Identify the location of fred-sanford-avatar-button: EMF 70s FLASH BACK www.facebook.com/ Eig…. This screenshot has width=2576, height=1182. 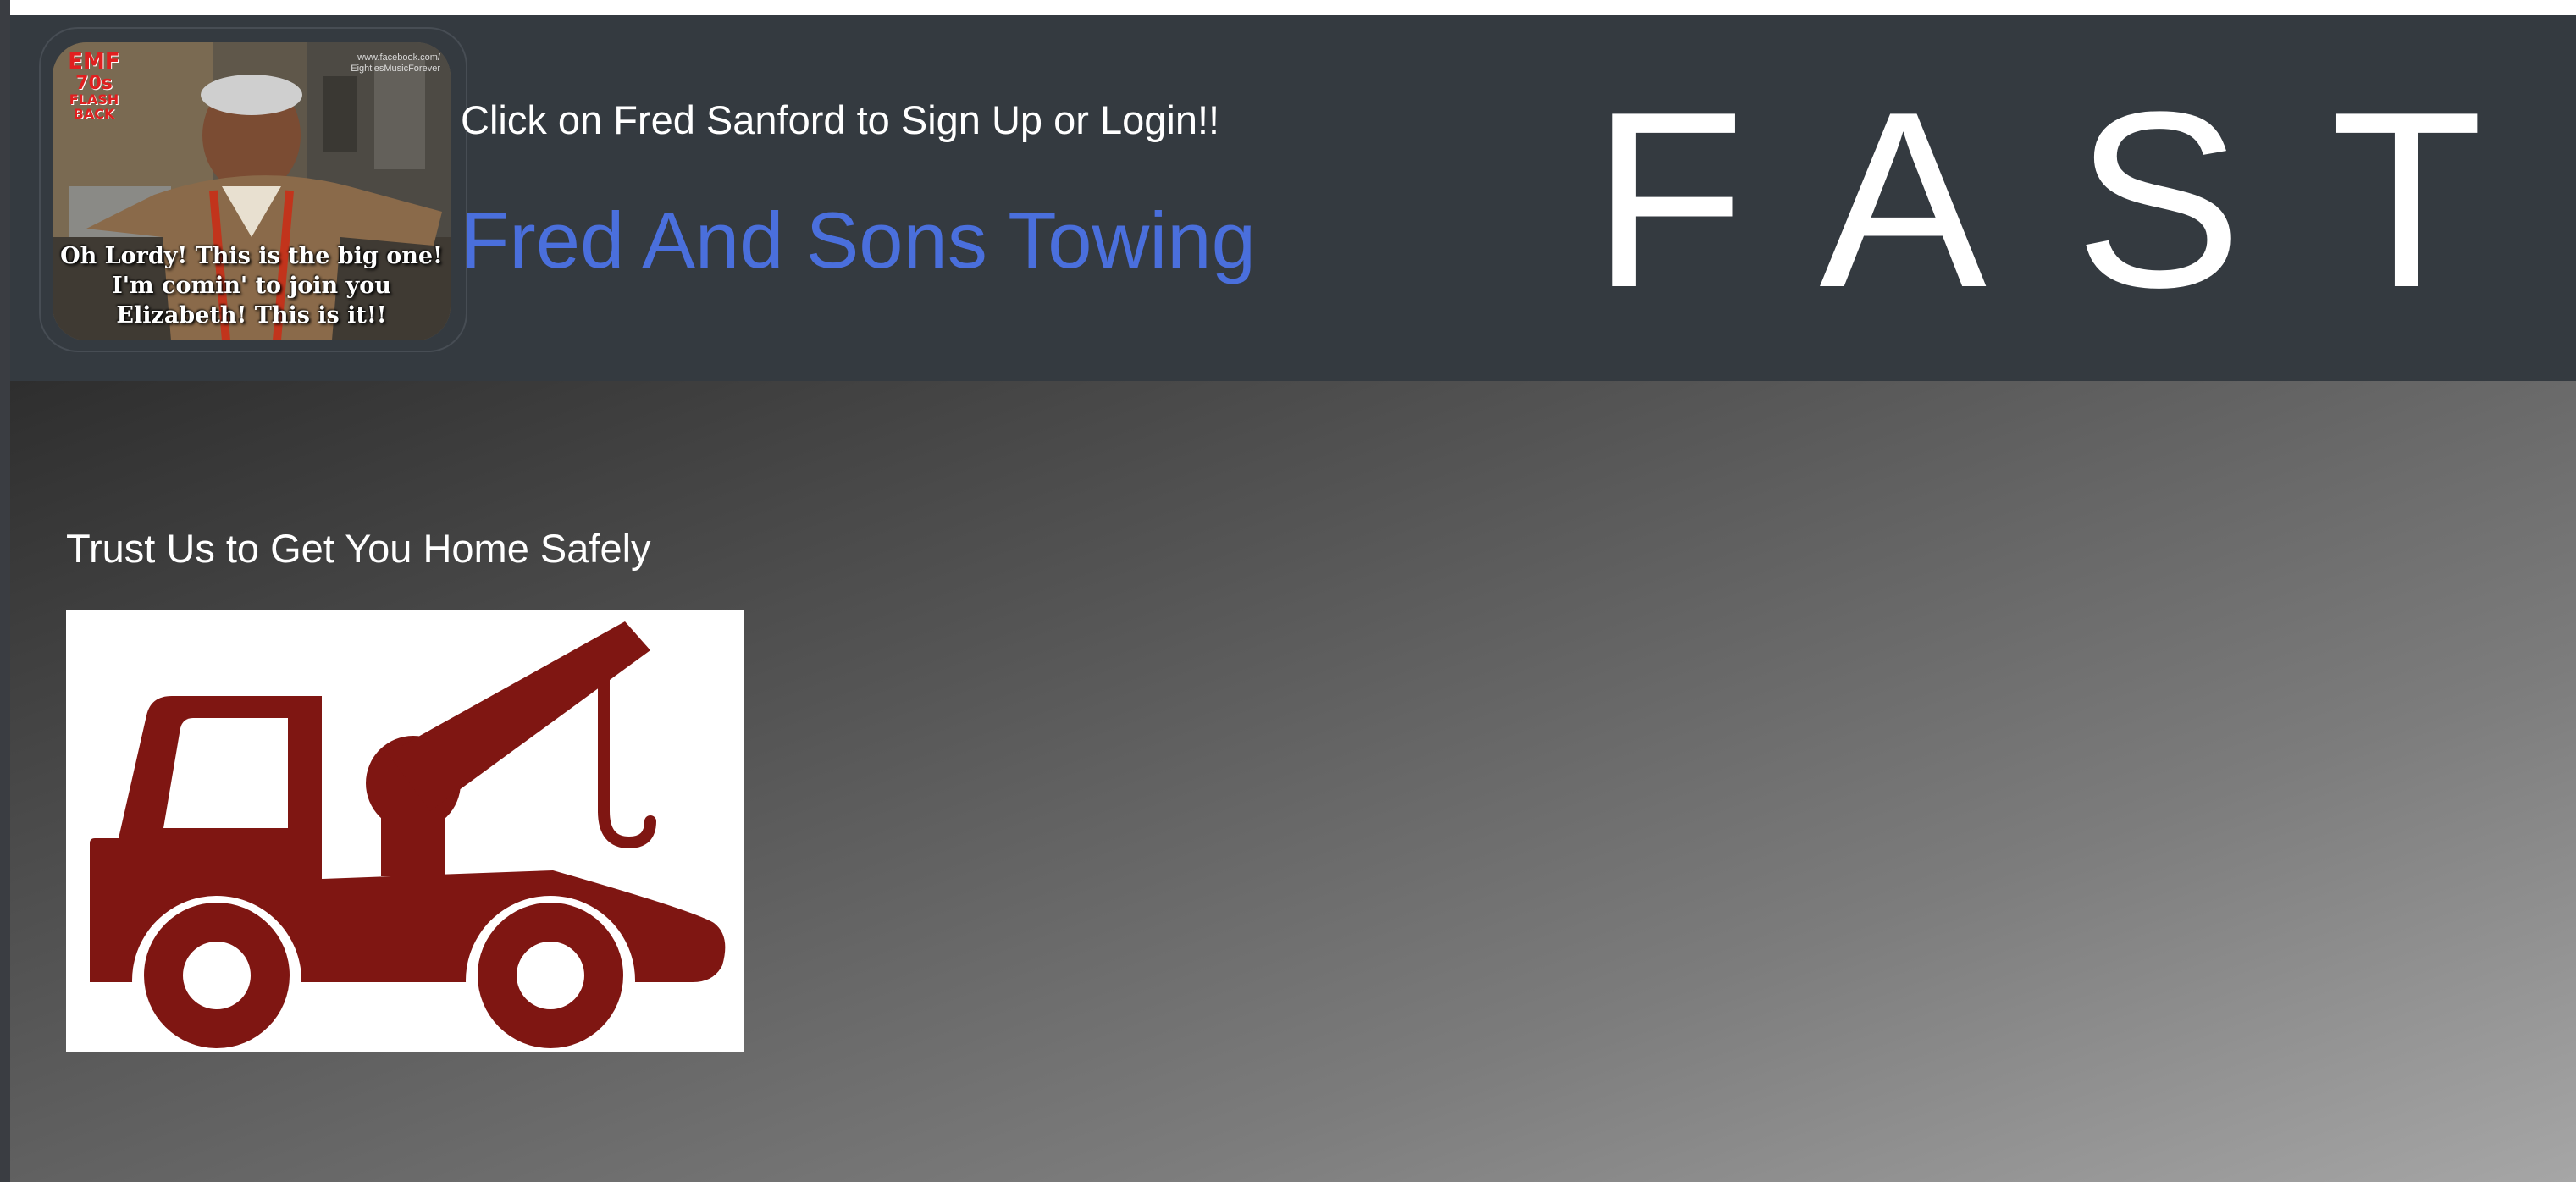
(253, 189).